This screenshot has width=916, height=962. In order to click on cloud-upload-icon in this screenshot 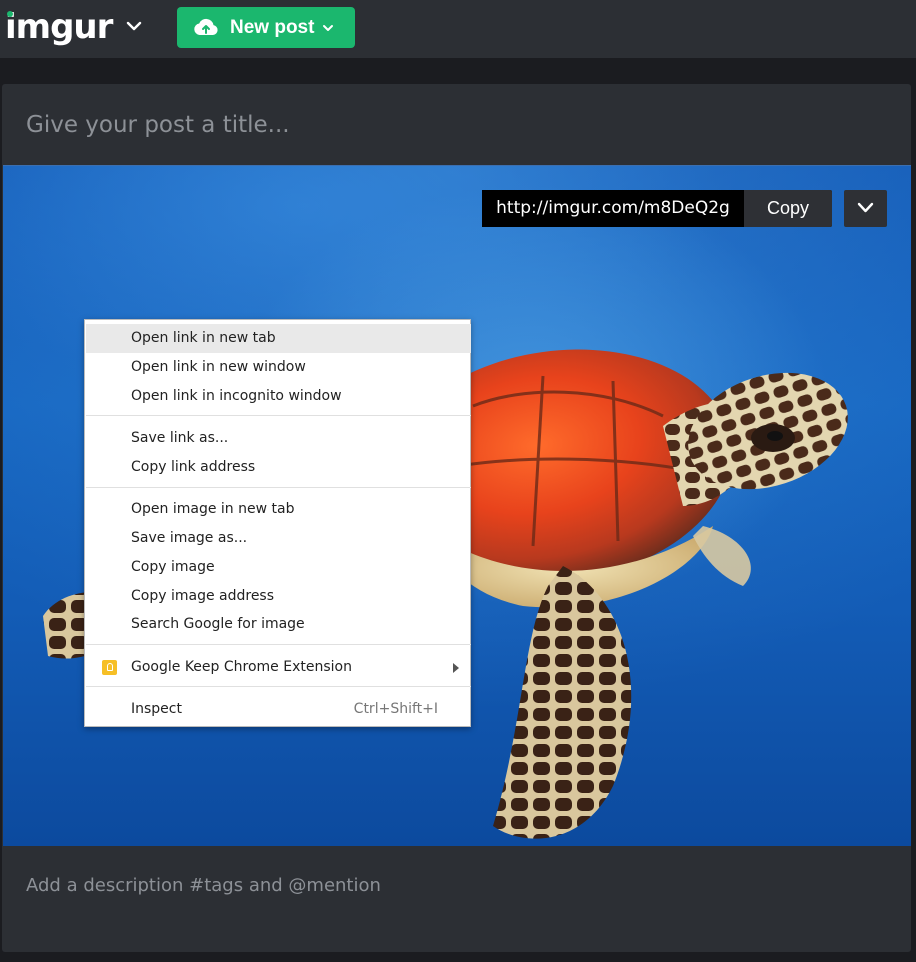, I will do `click(206, 27)`.